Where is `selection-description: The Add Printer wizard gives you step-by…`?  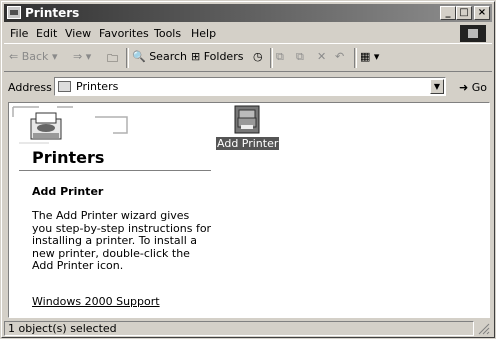 selection-description: The Add Printer wizard gives you step-by… is located at coordinates (122, 240).